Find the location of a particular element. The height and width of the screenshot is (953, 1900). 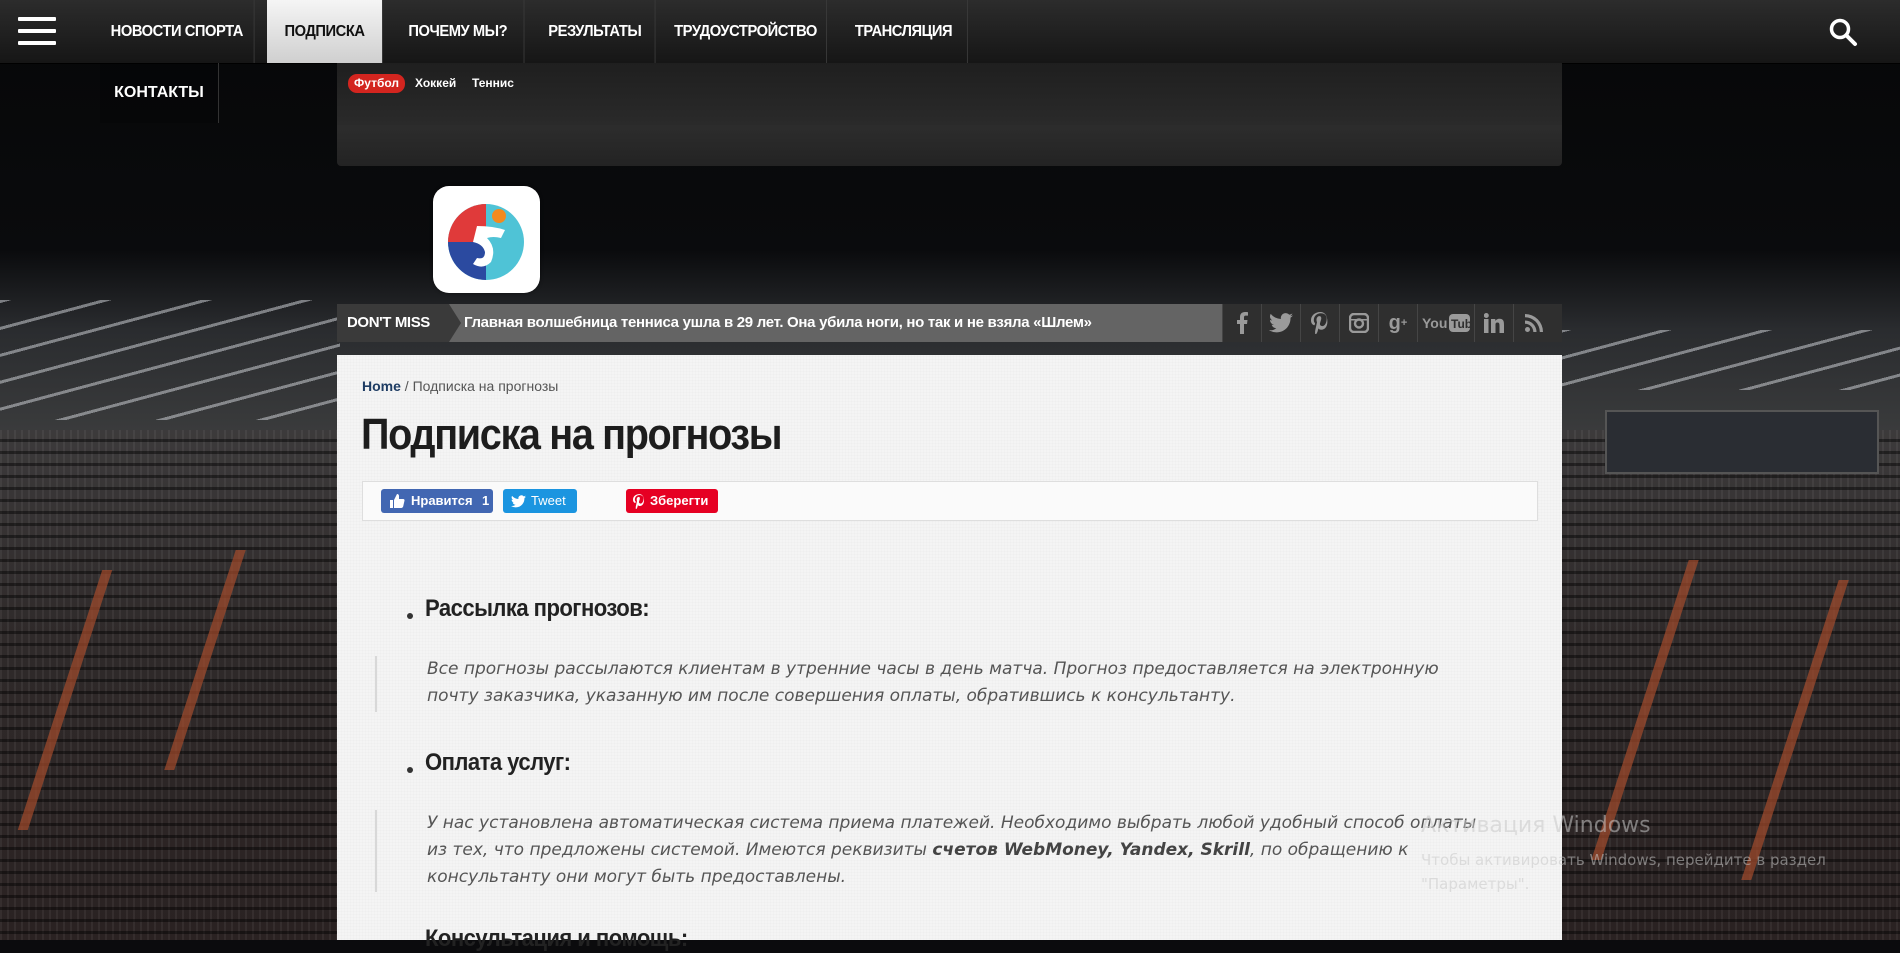

svg-text: Tube is located at coordinates (1460, 324).